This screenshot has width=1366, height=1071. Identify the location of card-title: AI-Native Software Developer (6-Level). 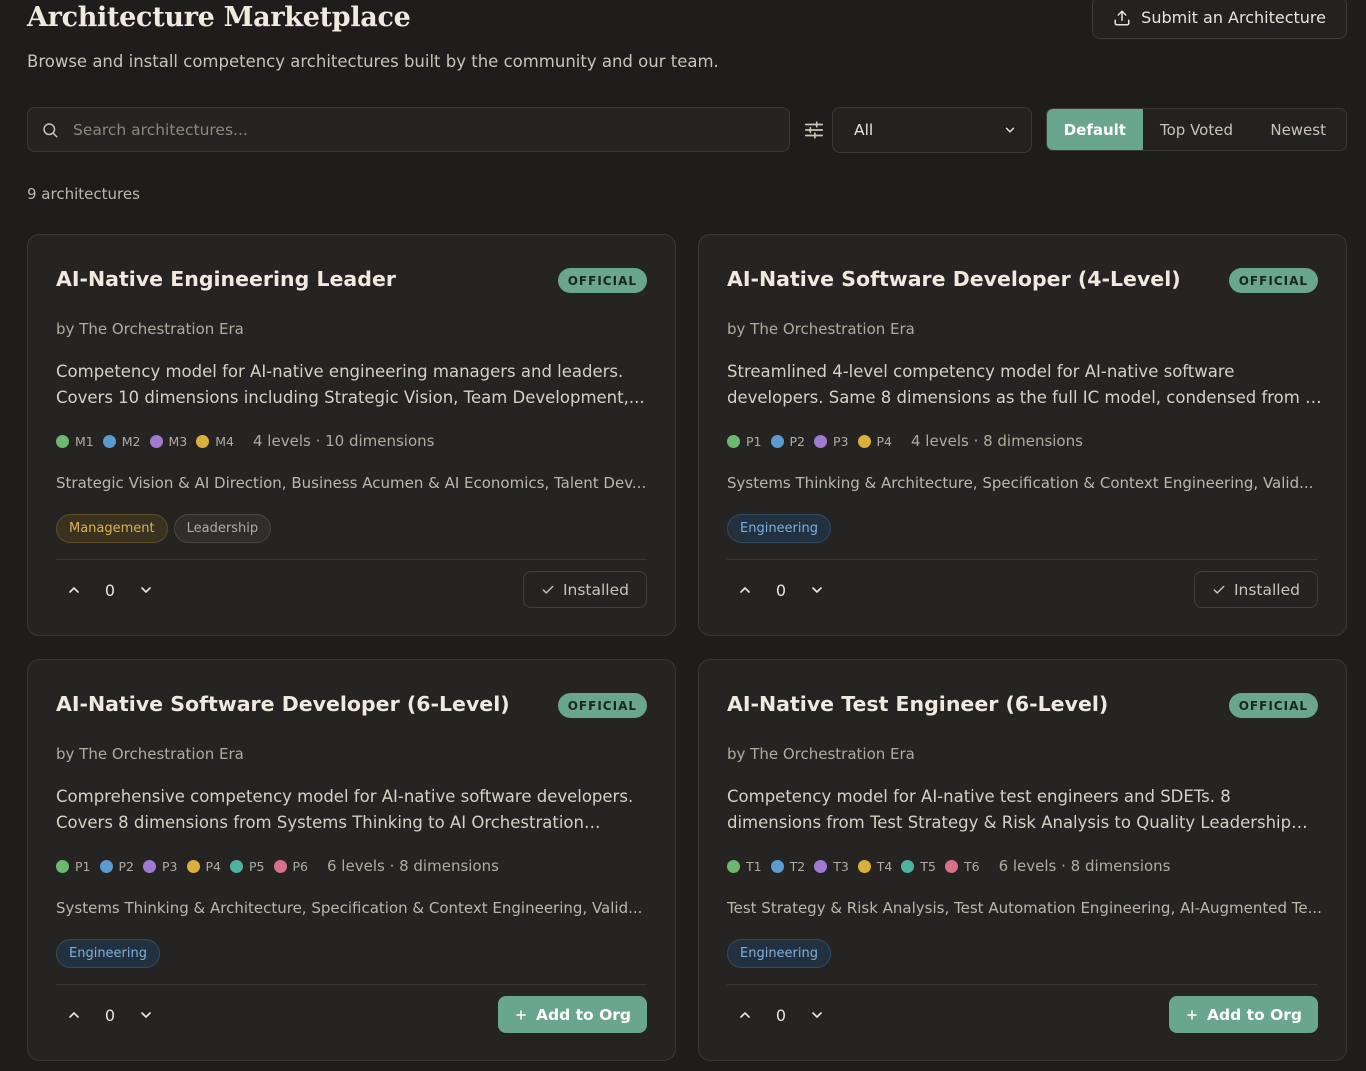
(283, 704).